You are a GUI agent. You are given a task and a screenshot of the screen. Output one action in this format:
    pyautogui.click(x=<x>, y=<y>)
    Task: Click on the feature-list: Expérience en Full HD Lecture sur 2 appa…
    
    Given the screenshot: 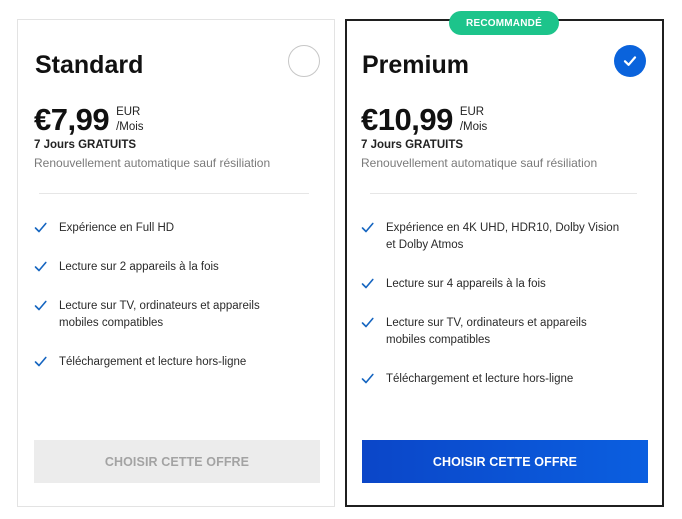 What is the action you would take?
    pyautogui.click(x=174, y=295)
    